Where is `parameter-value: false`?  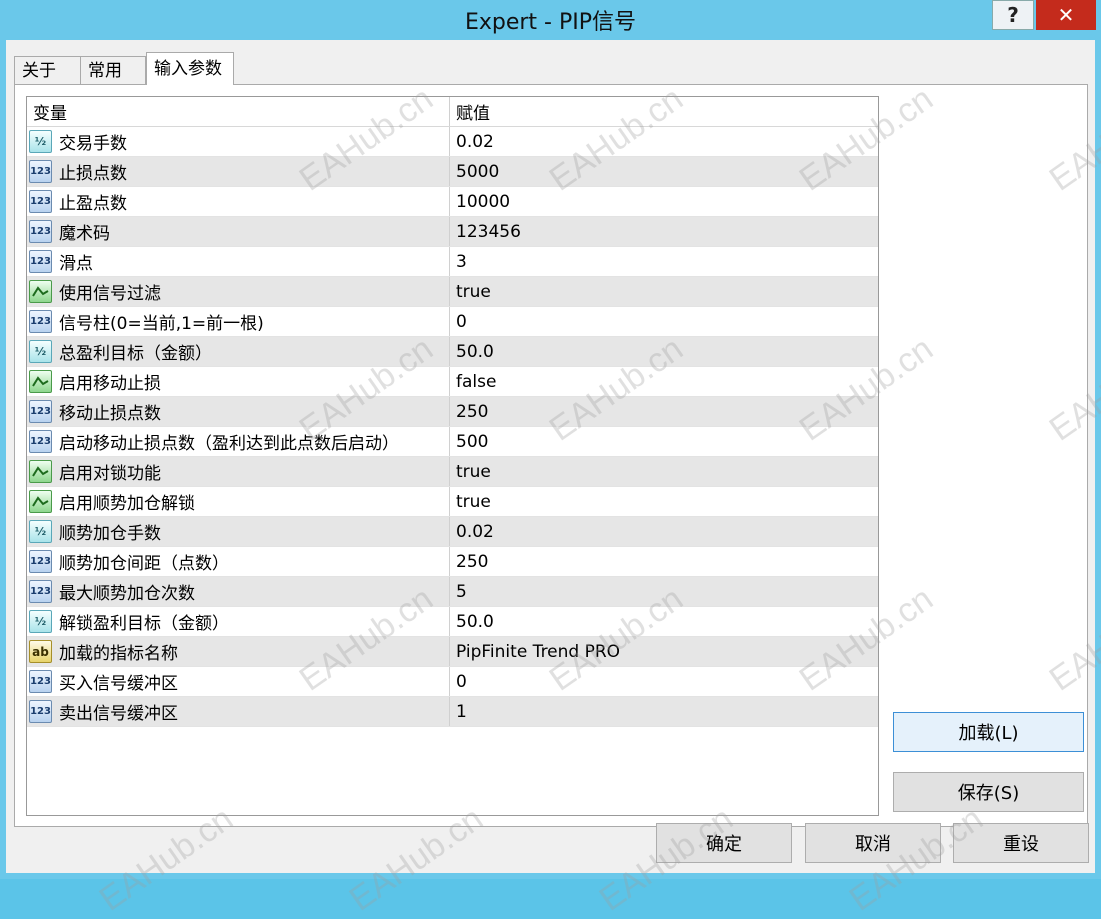 parameter-value: false is located at coordinates (664, 381).